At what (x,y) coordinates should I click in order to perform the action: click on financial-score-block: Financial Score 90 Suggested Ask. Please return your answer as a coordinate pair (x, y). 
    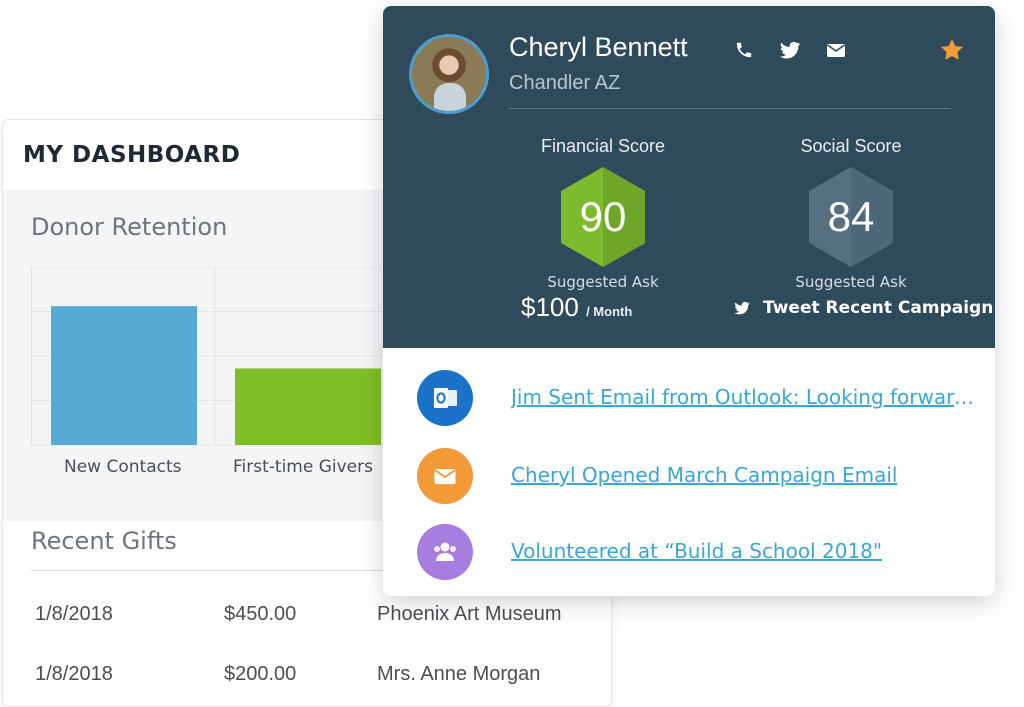
    Looking at the image, I should click on (603, 213).